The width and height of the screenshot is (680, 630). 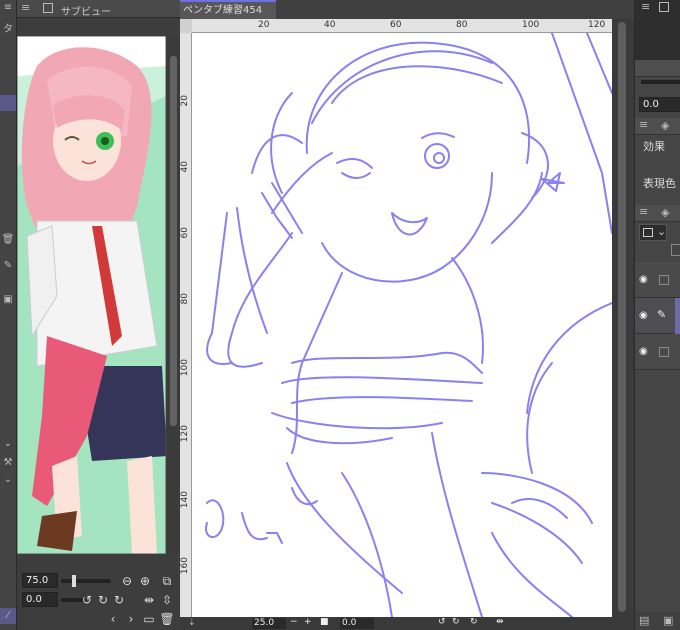 I want to click on new-folder-icon: ▣, so click(x=668, y=620).